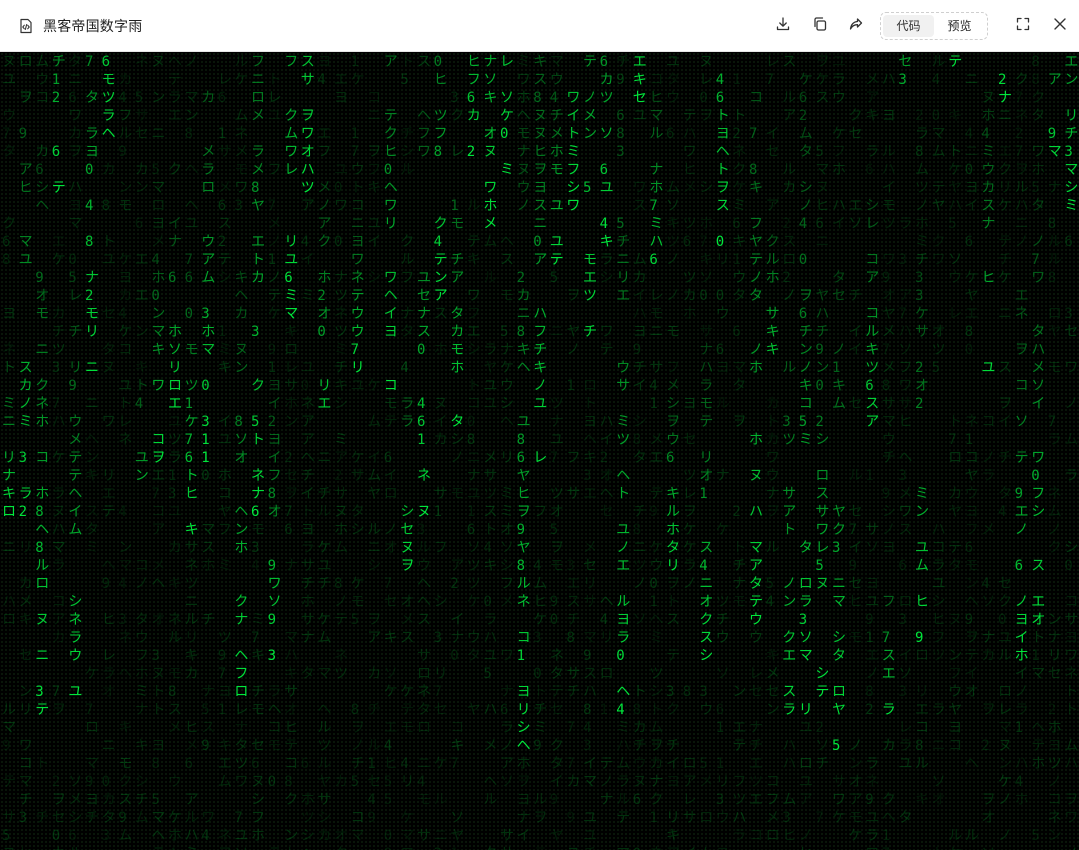  What do you see at coordinates (988, 656) in the screenshot?
I see `rain-glyph: カ` at bounding box center [988, 656].